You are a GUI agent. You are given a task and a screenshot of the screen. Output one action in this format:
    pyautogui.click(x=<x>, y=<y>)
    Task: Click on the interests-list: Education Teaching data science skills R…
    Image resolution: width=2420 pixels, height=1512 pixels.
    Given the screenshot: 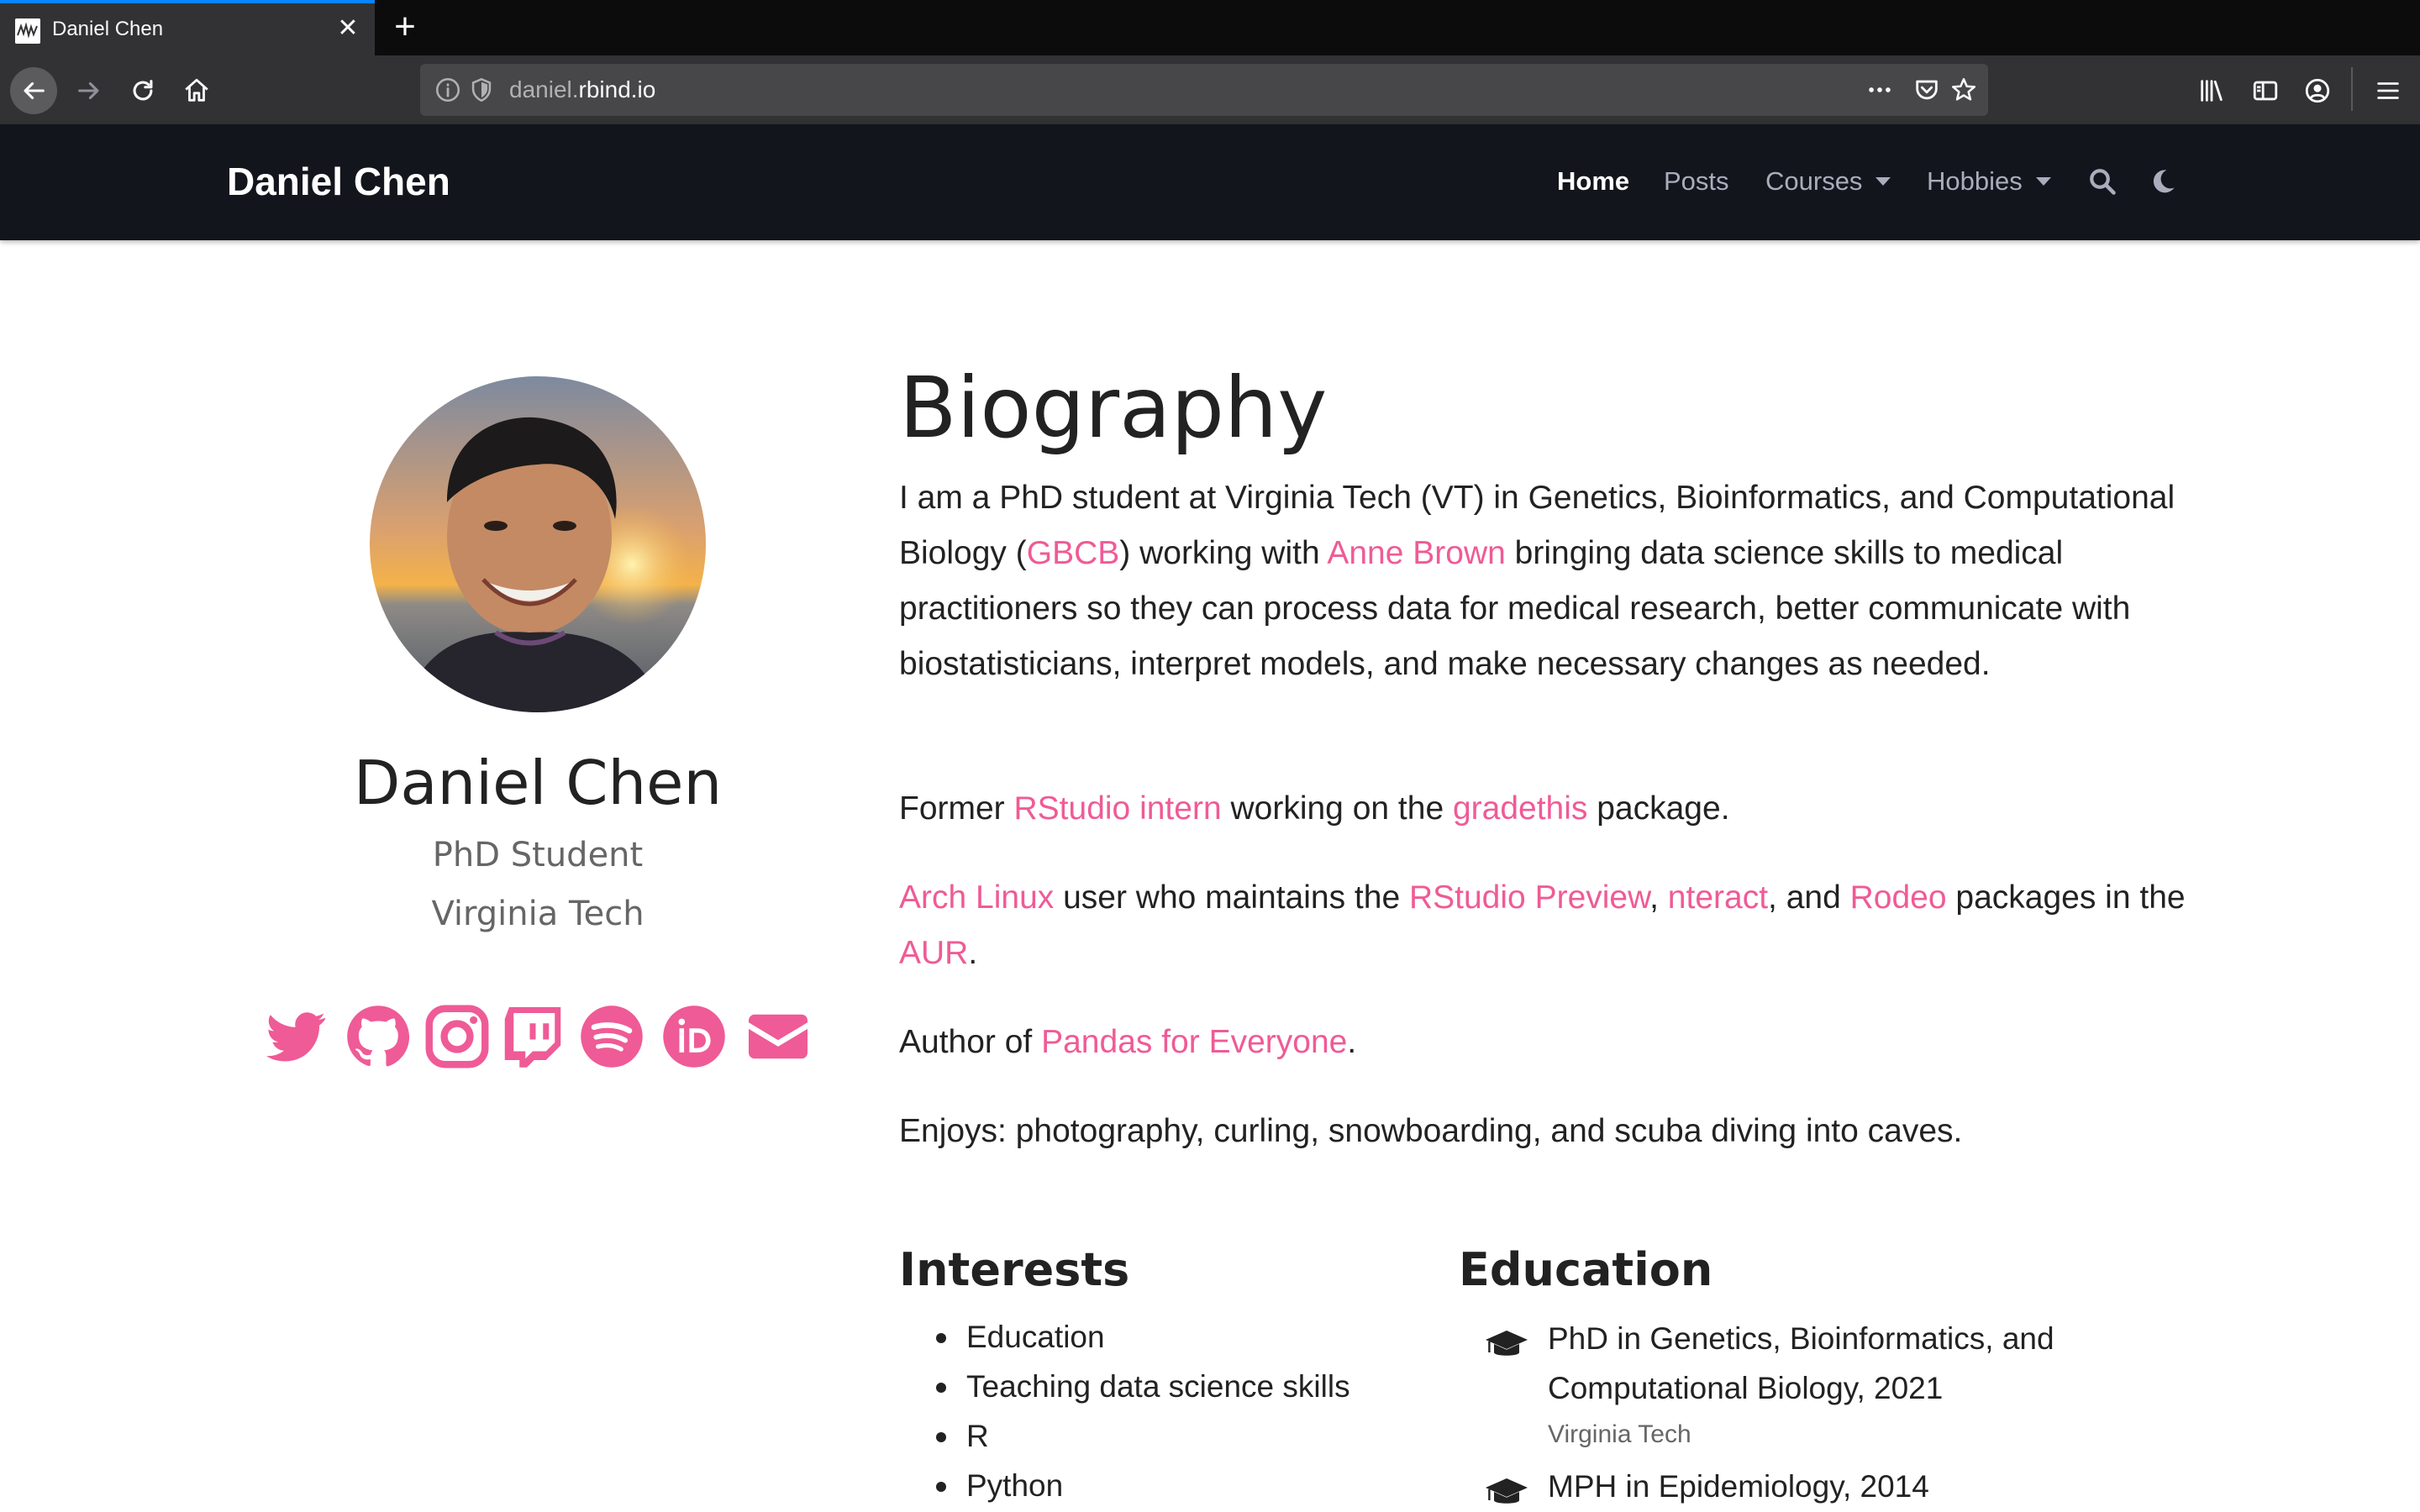 What is the action you would take?
    pyautogui.click(x=1141, y=1411)
    